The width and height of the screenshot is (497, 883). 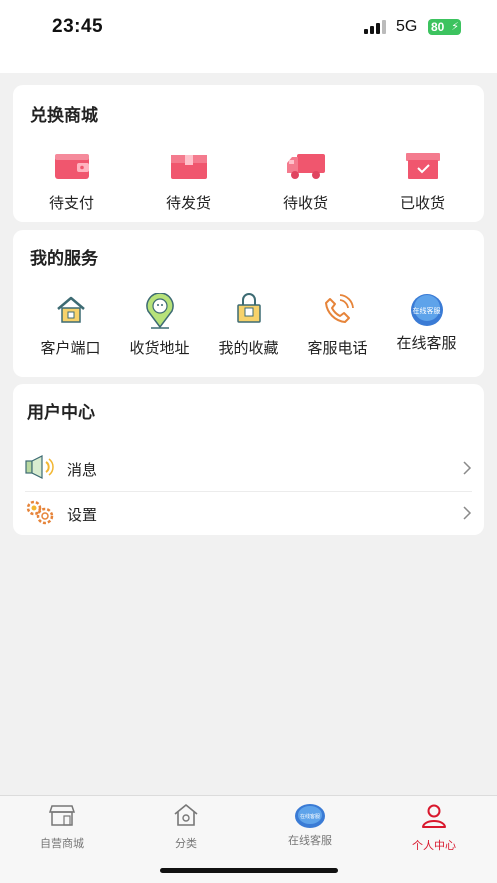 I want to click on tab-self-mall: 自营商城, so click(x=62, y=827).